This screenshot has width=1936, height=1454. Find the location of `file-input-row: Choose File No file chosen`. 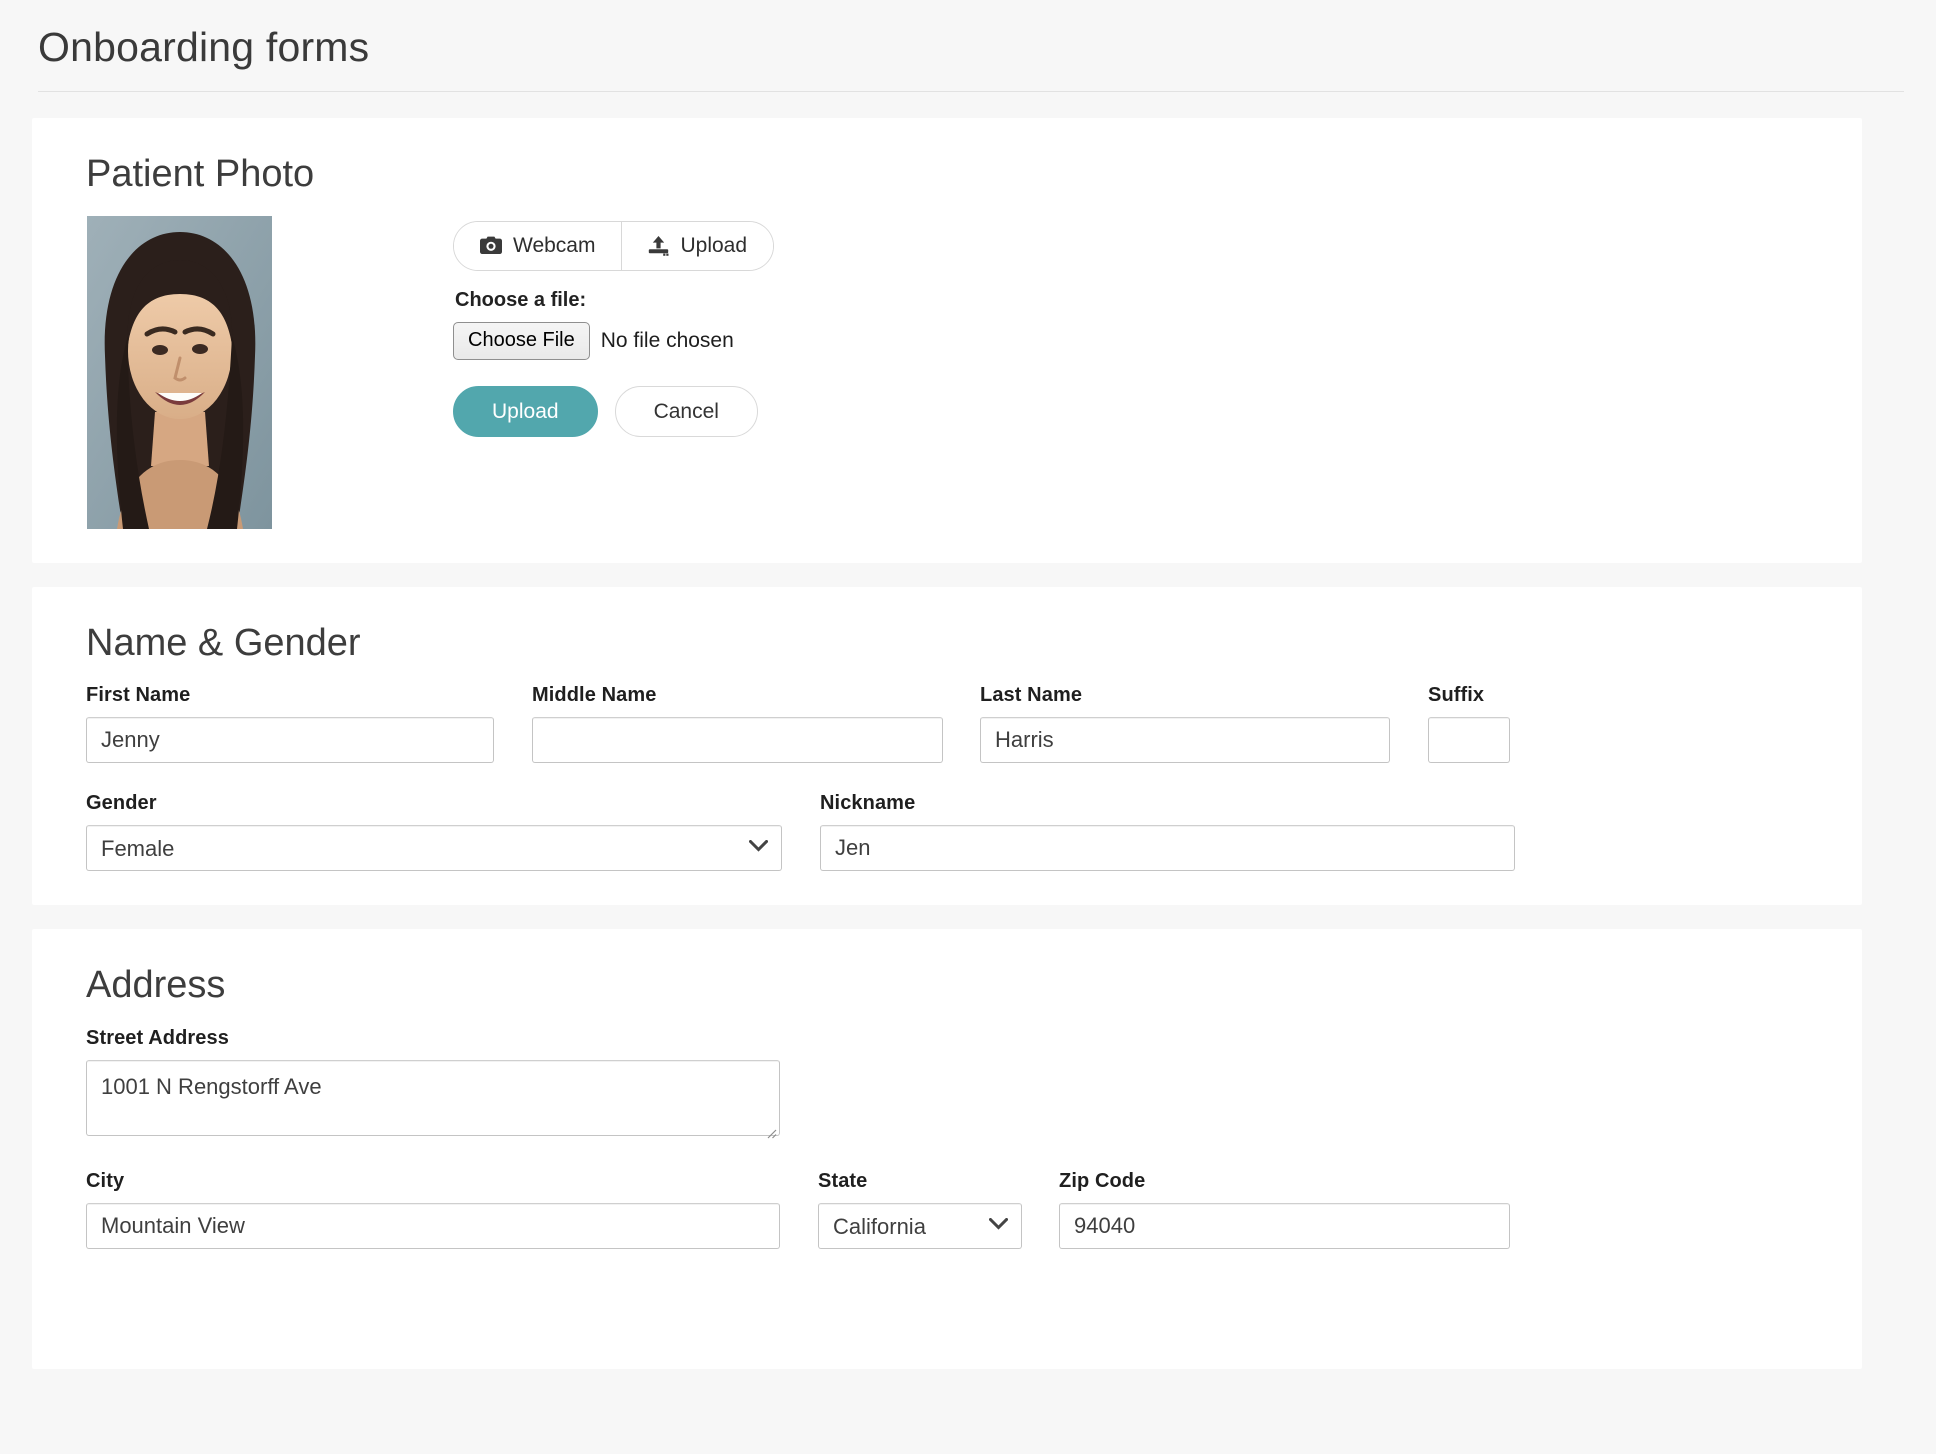

file-input-row: Choose File No file chosen is located at coordinates (613, 340).